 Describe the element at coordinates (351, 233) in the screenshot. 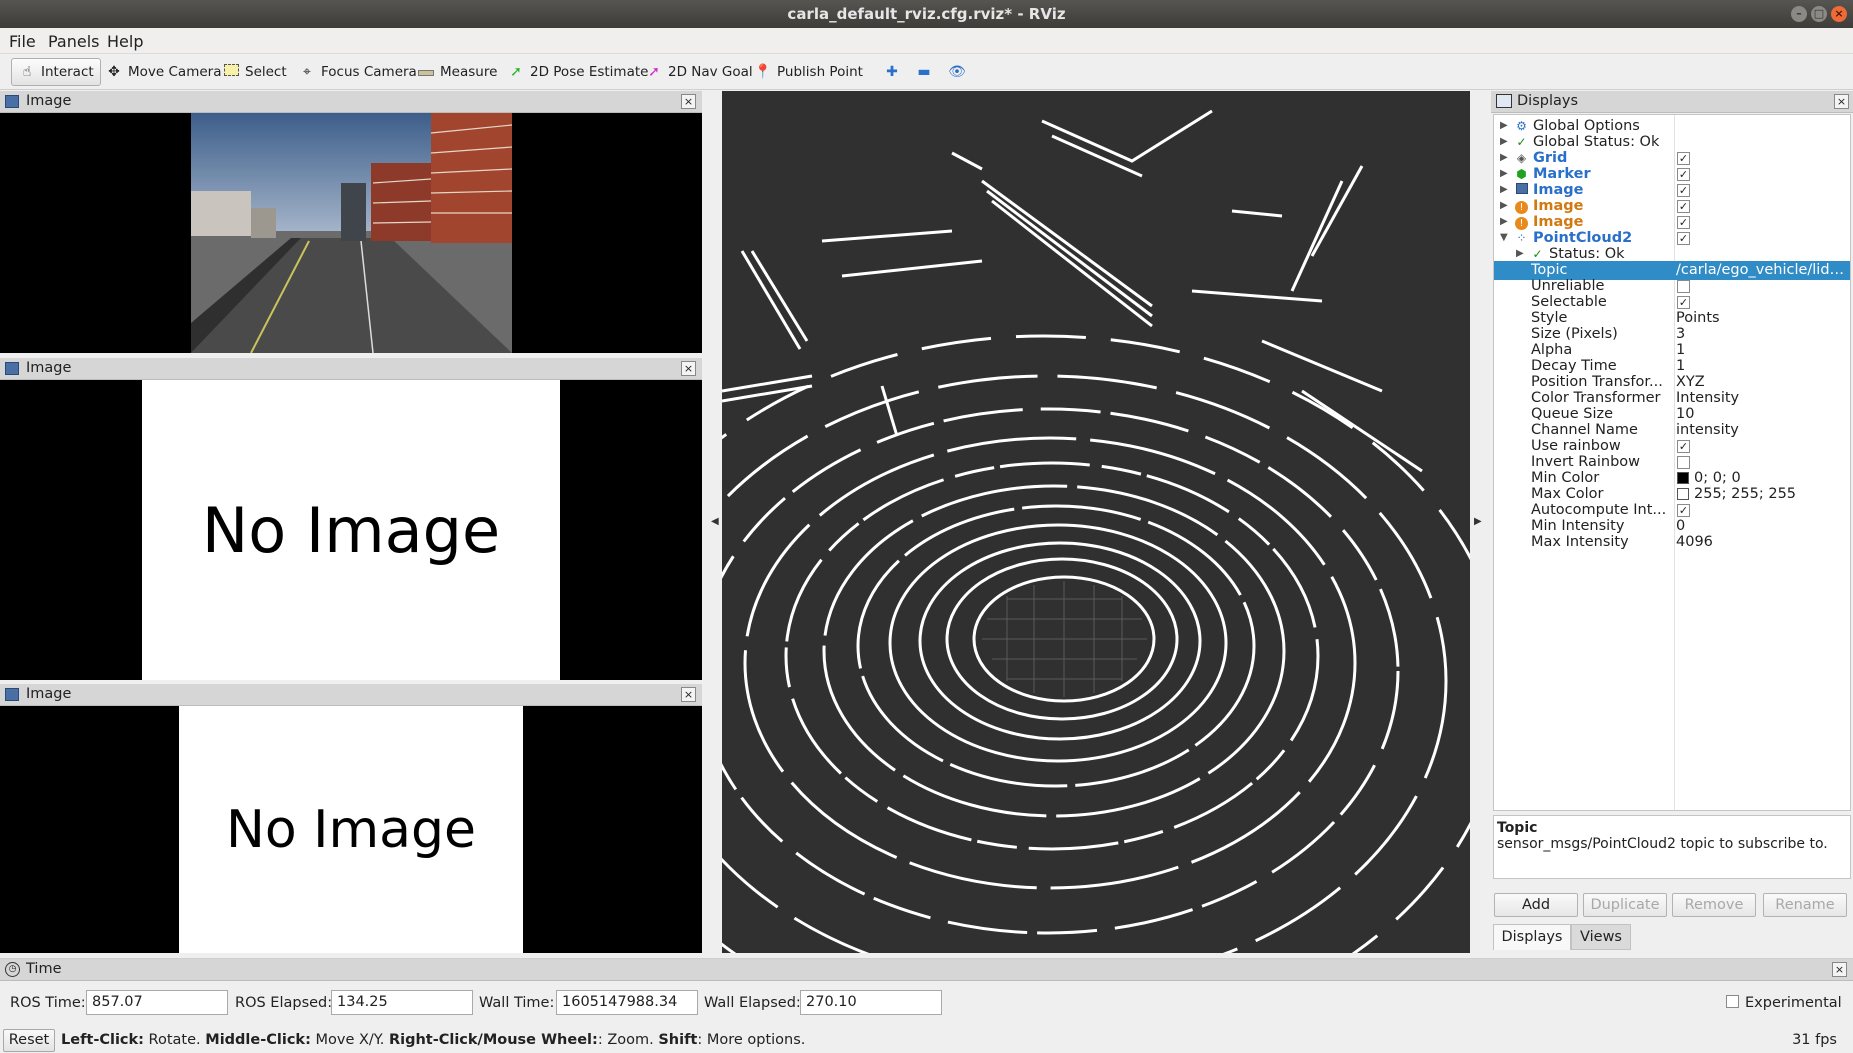

I see `camera-image` at that location.